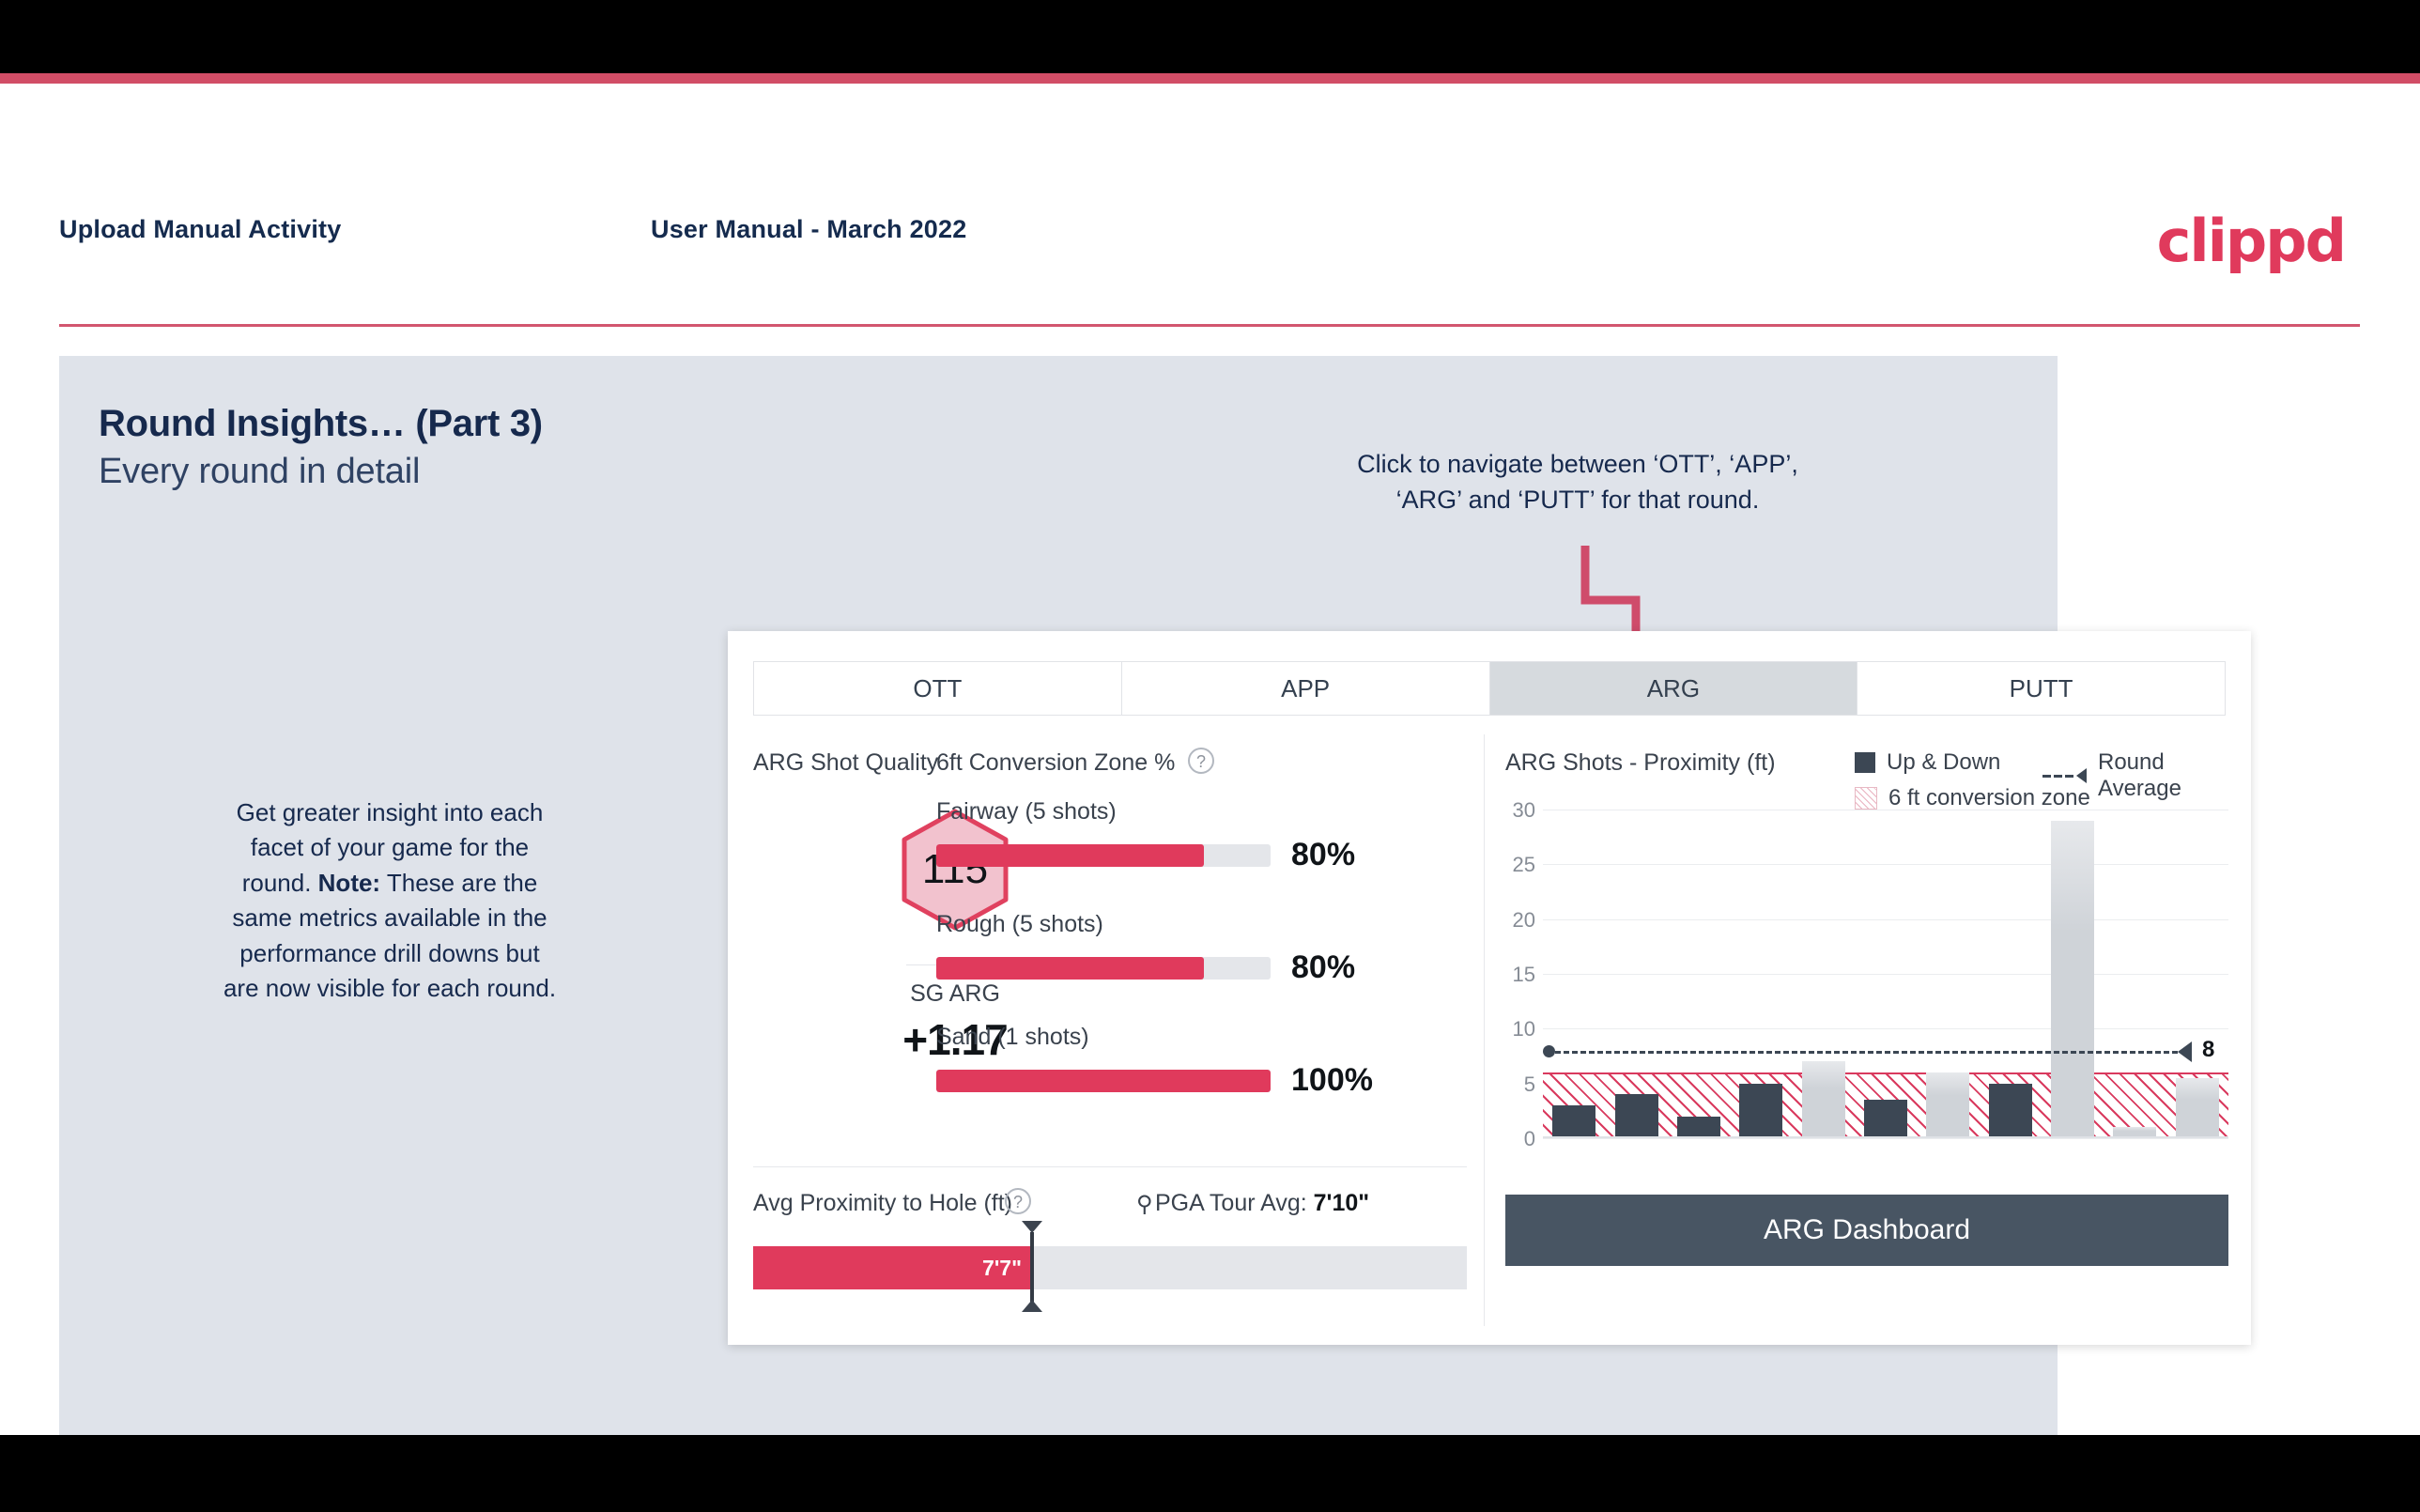  Describe the element at coordinates (260, 472) in the screenshot. I see `page-subtitle: Every round in detail` at that location.